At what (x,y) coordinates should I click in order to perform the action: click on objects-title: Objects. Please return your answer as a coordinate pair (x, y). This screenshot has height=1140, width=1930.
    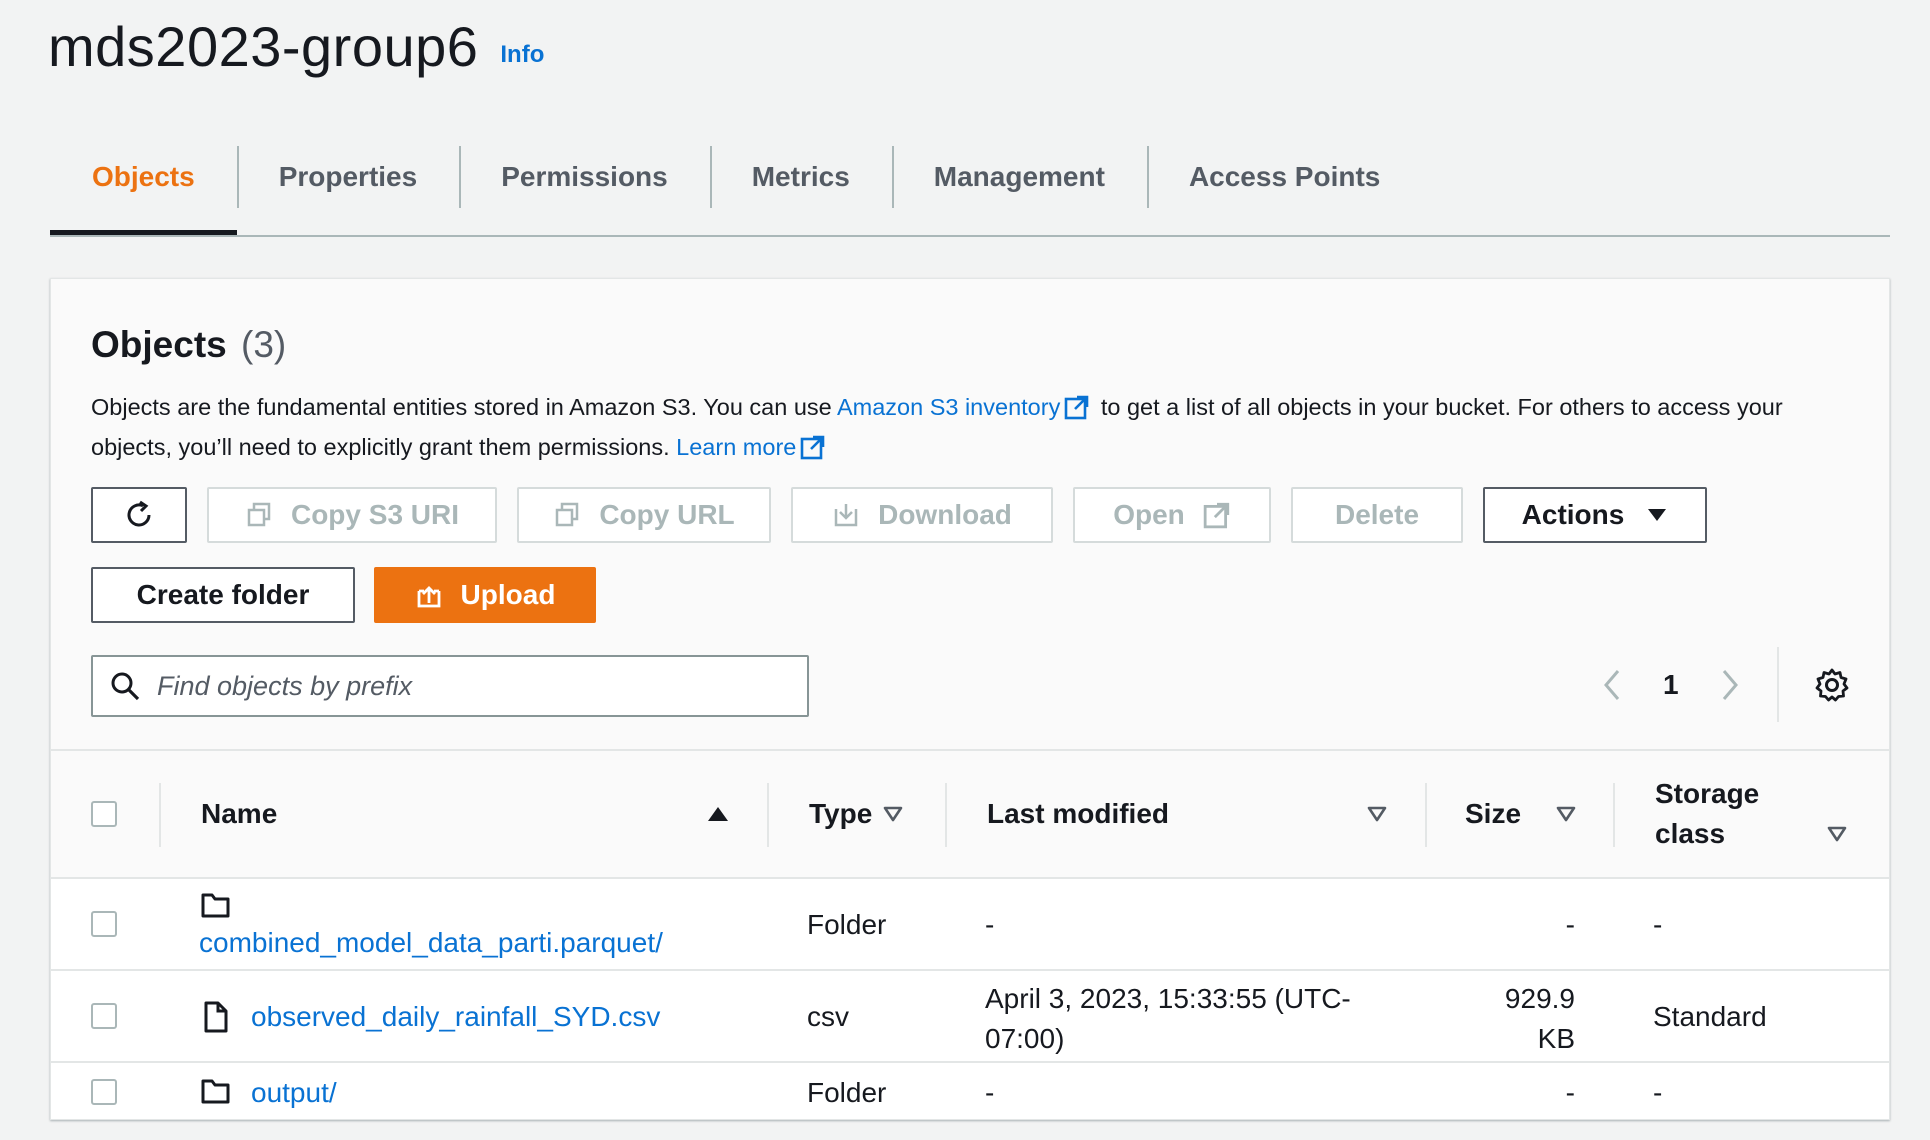
    Looking at the image, I should click on (159, 344).